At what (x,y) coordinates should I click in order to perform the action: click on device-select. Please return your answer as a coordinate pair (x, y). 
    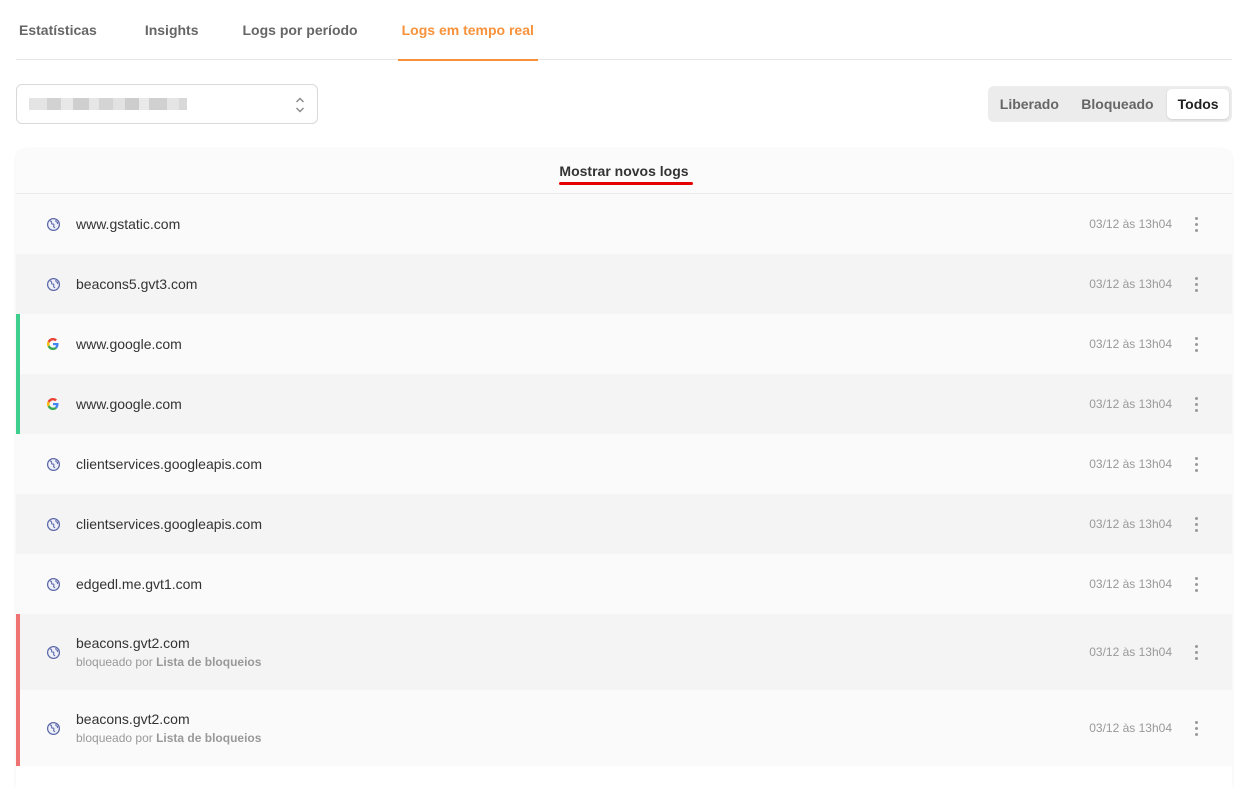
    Looking at the image, I should click on (167, 104).